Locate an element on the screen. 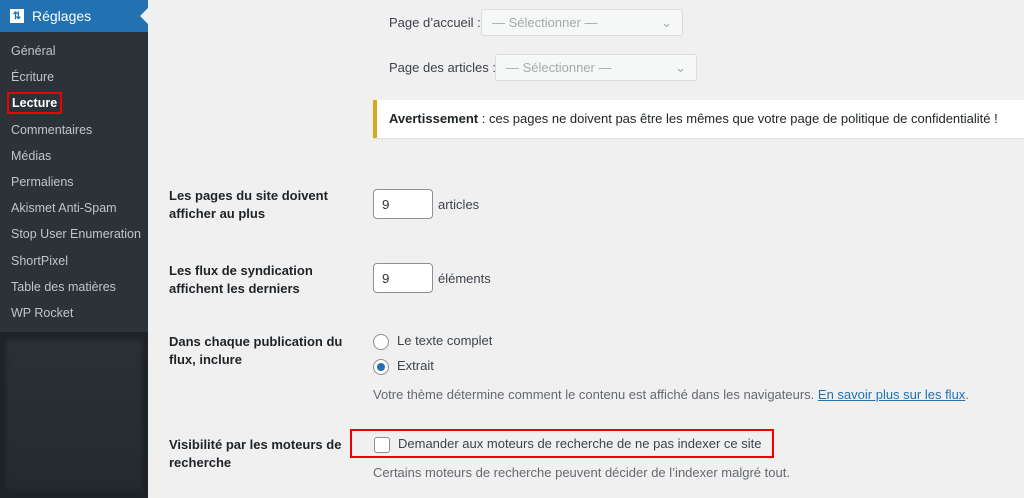 Image resolution: width=1024 pixels, height=498 pixels. submenu-stop-user-enum: Stop User Enumeration is located at coordinates (74, 234).